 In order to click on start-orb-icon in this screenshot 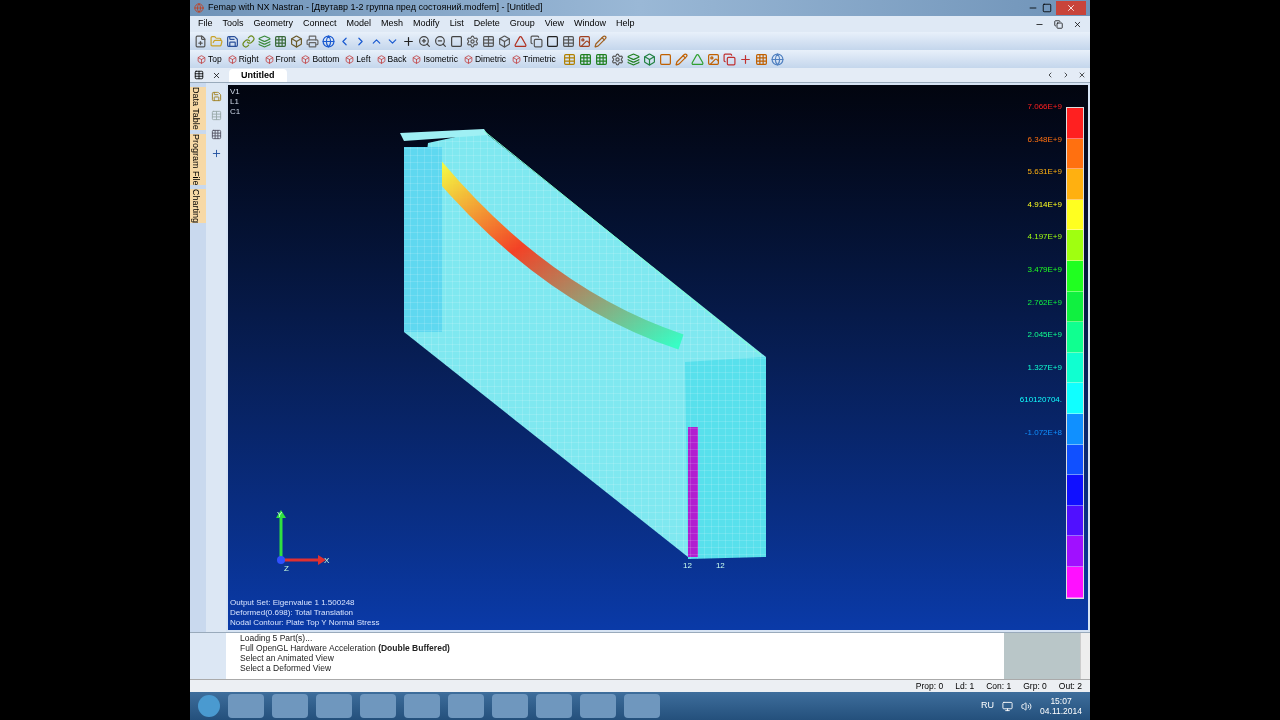, I will do `click(209, 706)`.